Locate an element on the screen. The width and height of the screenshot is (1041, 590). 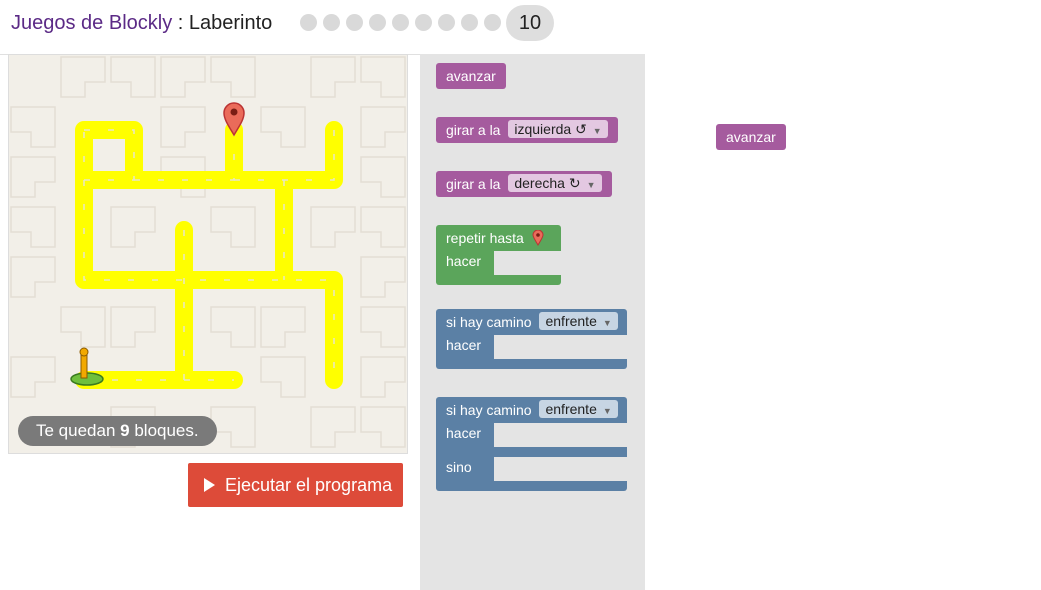
maze-path is located at coordinates (209, 255).